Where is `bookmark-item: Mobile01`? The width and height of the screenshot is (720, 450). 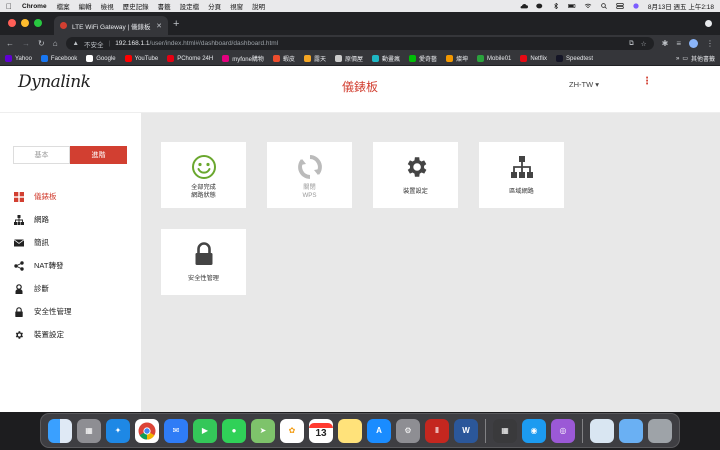 bookmark-item: Mobile01 is located at coordinates (494, 58).